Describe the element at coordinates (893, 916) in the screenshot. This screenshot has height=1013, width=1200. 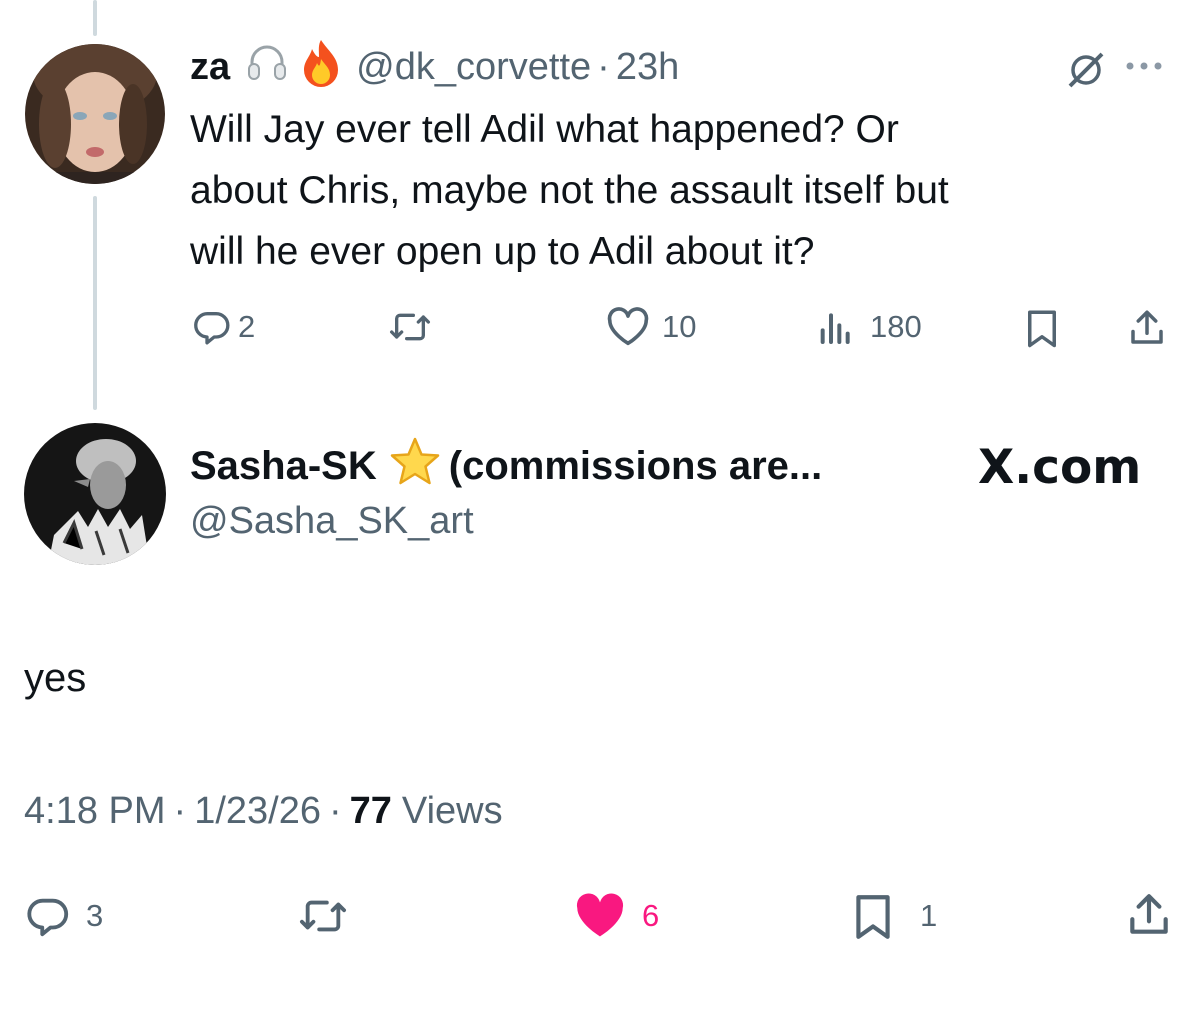
I see `bookmark-button: 1` at that location.